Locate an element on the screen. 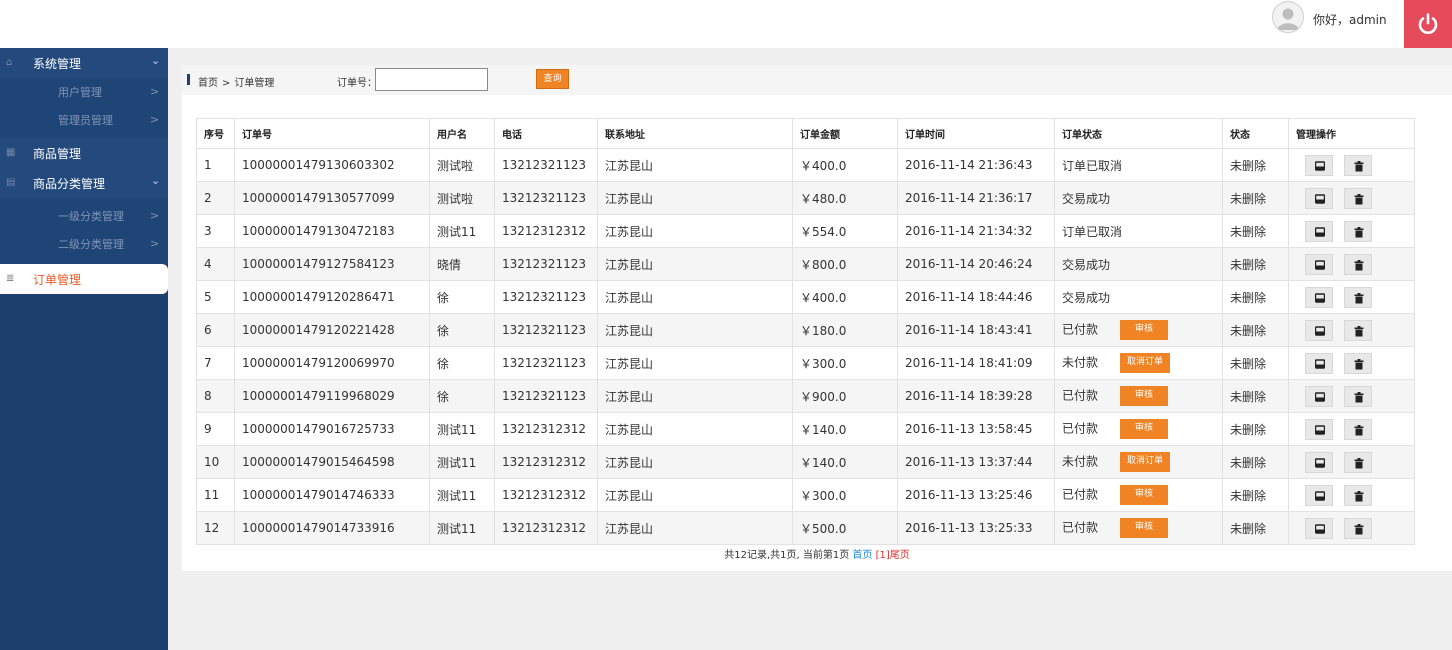  sidebar-item-user-mgmt: 用户管理 > is located at coordinates (84, 92).